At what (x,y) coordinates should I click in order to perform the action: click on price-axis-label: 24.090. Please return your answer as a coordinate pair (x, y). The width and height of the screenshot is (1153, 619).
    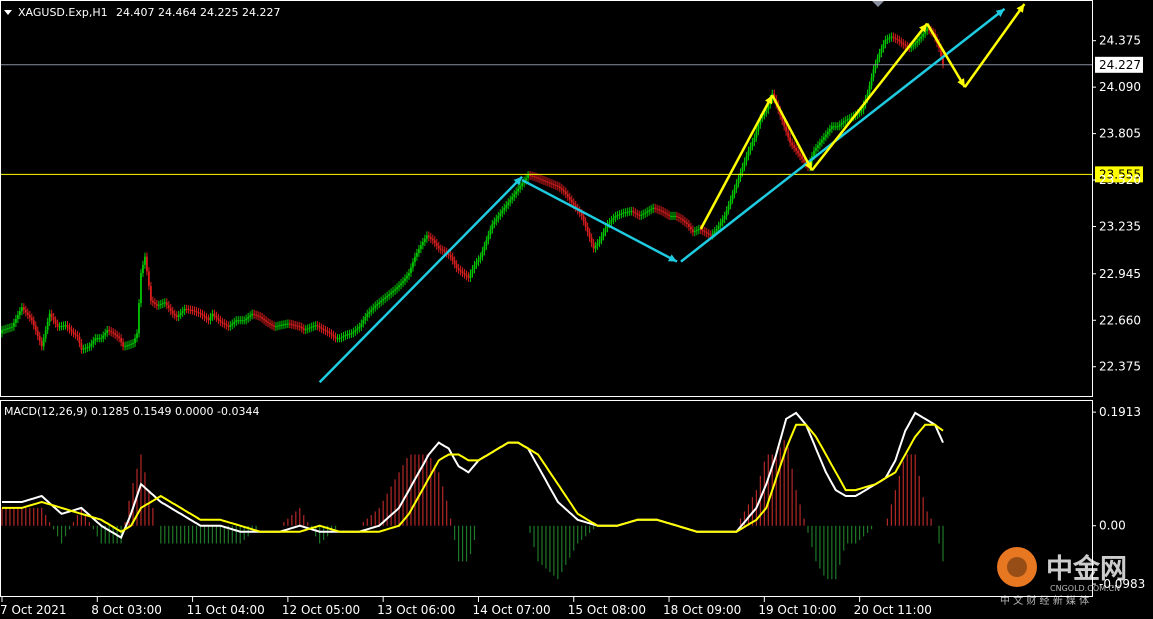
    Looking at the image, I should click on (1120, 87).